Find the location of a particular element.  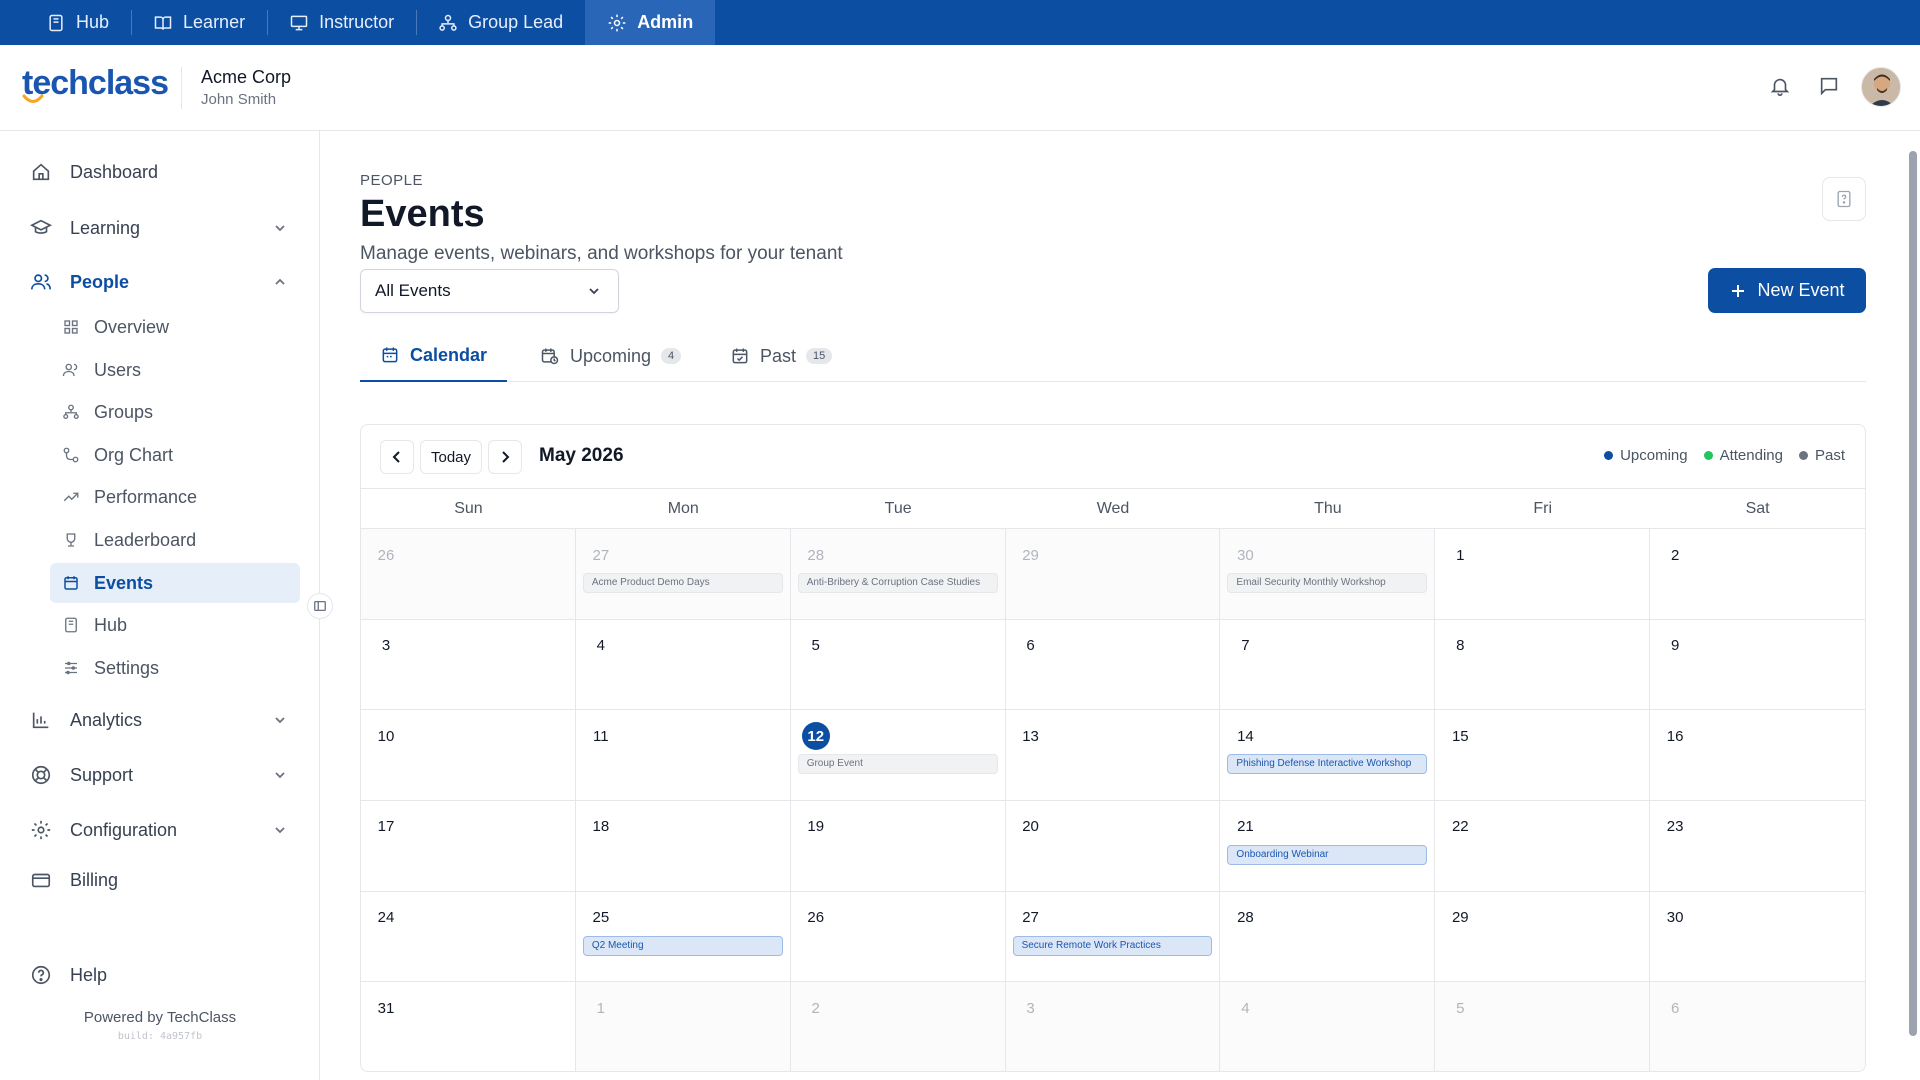

calendar-day: 30 is located at coordinates (1757, 937).